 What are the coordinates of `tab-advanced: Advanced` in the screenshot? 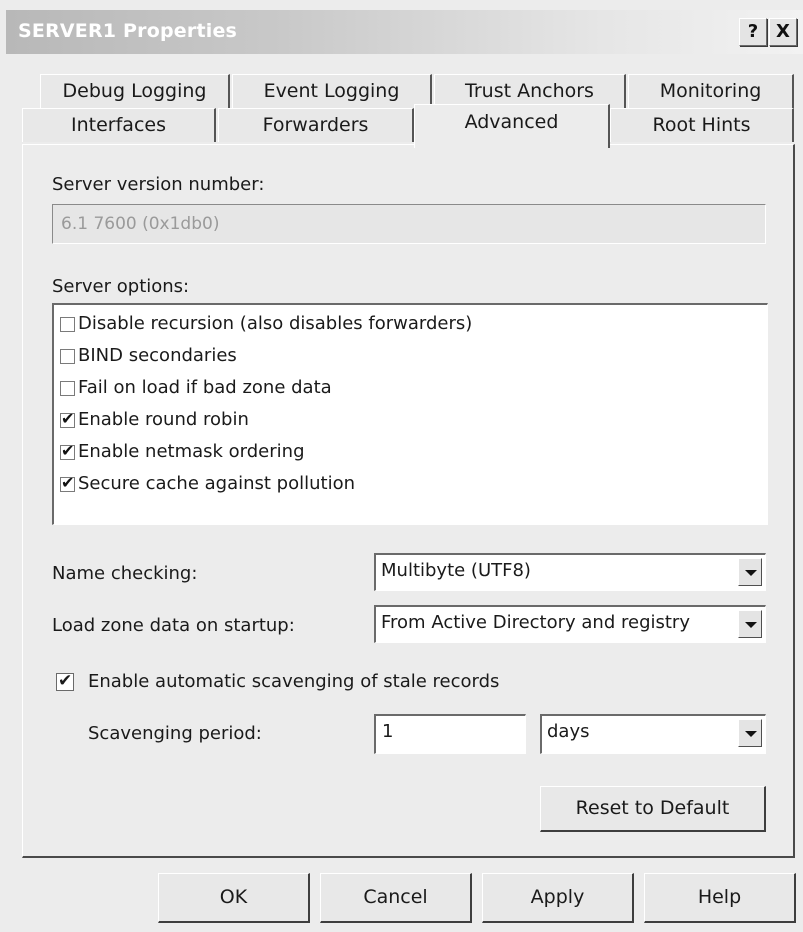 It's located at (512, 126).